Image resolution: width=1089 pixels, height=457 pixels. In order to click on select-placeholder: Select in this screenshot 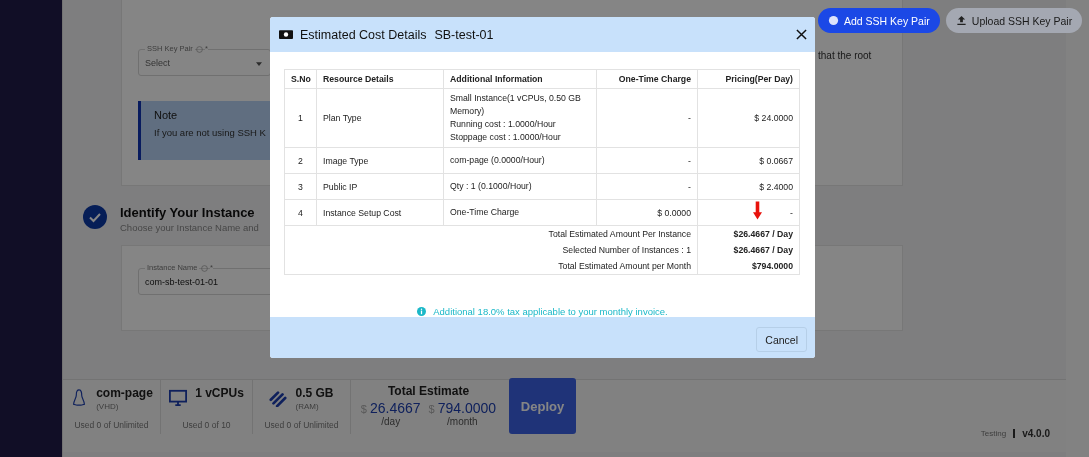, I will do `click(157, 62)`.